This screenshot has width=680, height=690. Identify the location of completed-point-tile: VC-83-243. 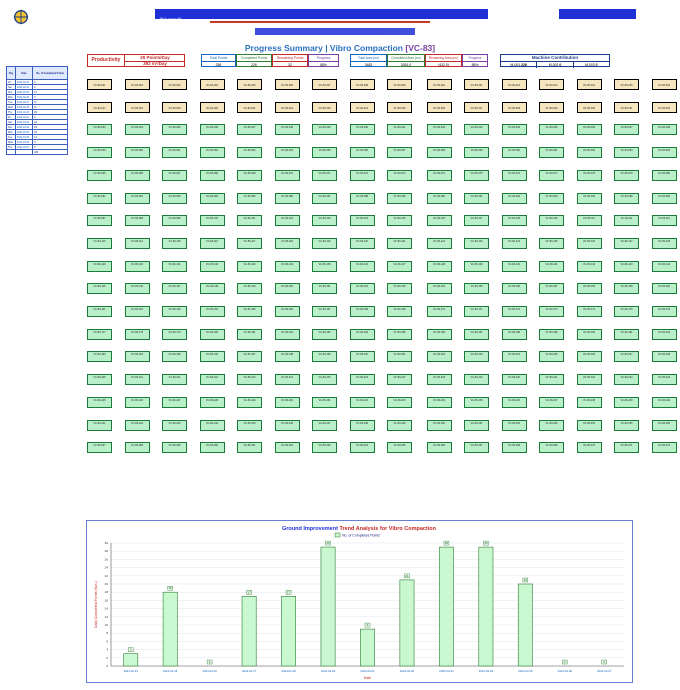
(174, 425).